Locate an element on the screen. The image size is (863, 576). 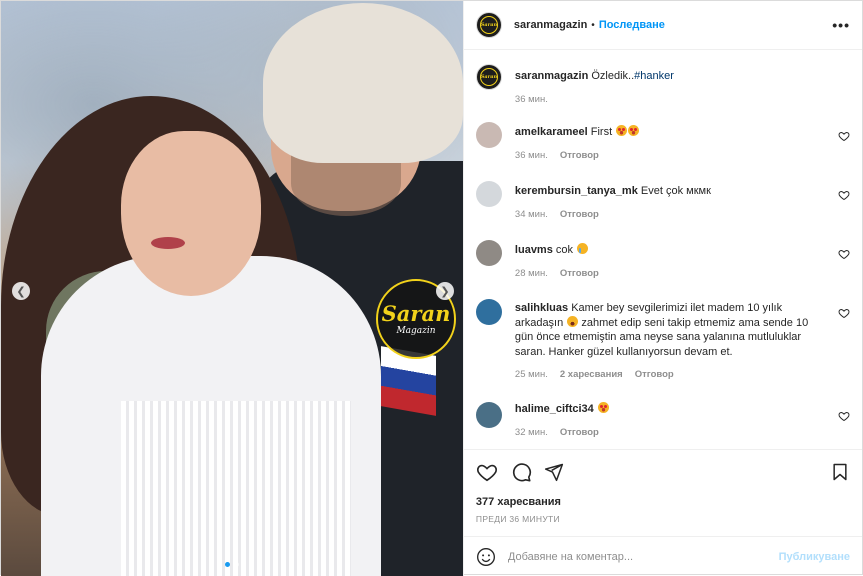
comment-item: amelkarameel First 36 мин. Отговор is located at coordinates (662, 151).